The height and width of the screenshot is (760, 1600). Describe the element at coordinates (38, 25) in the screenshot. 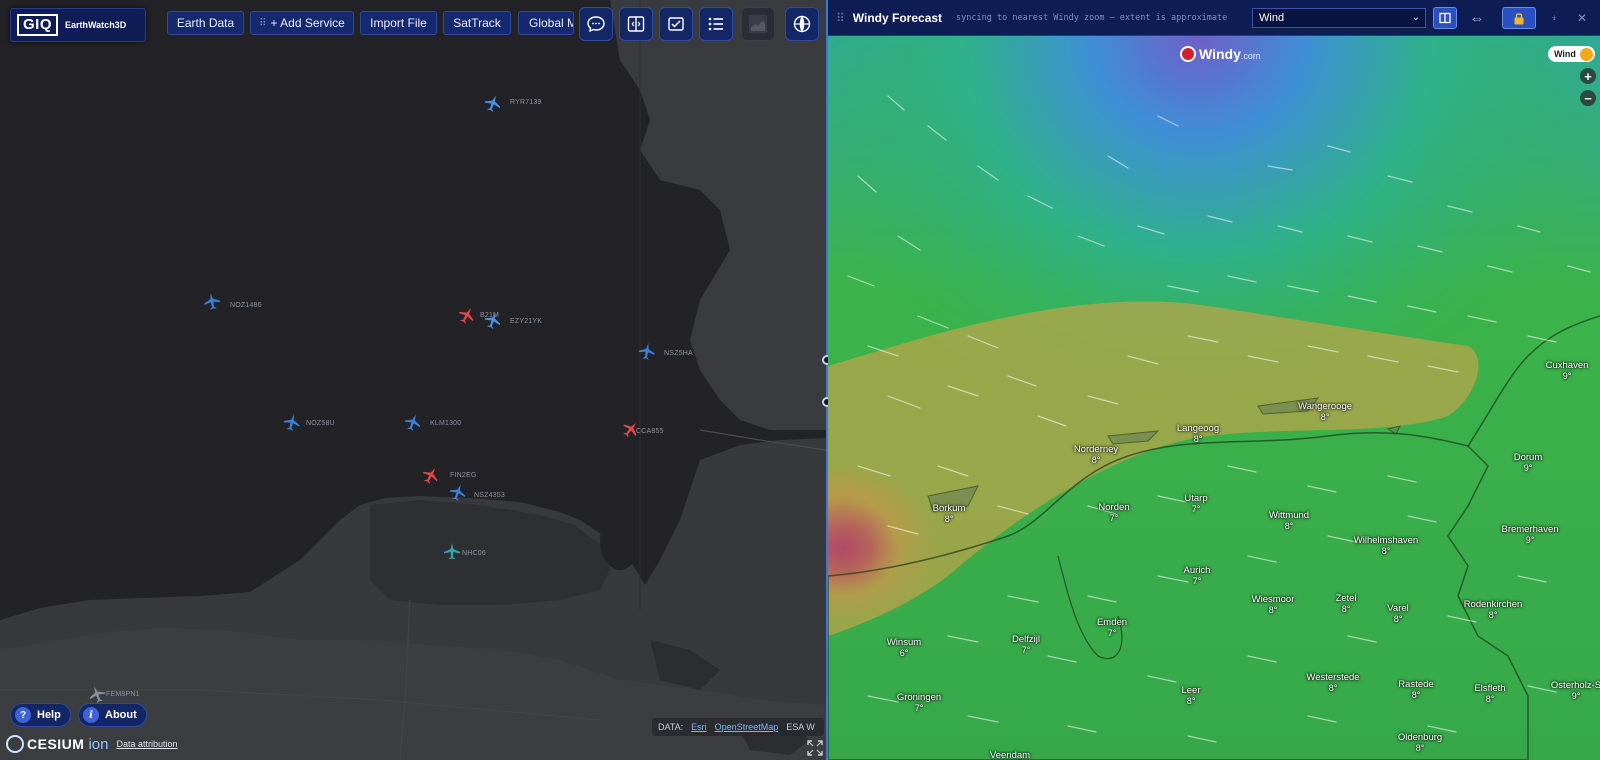

I see `logo-mark: GIQ` at that location.